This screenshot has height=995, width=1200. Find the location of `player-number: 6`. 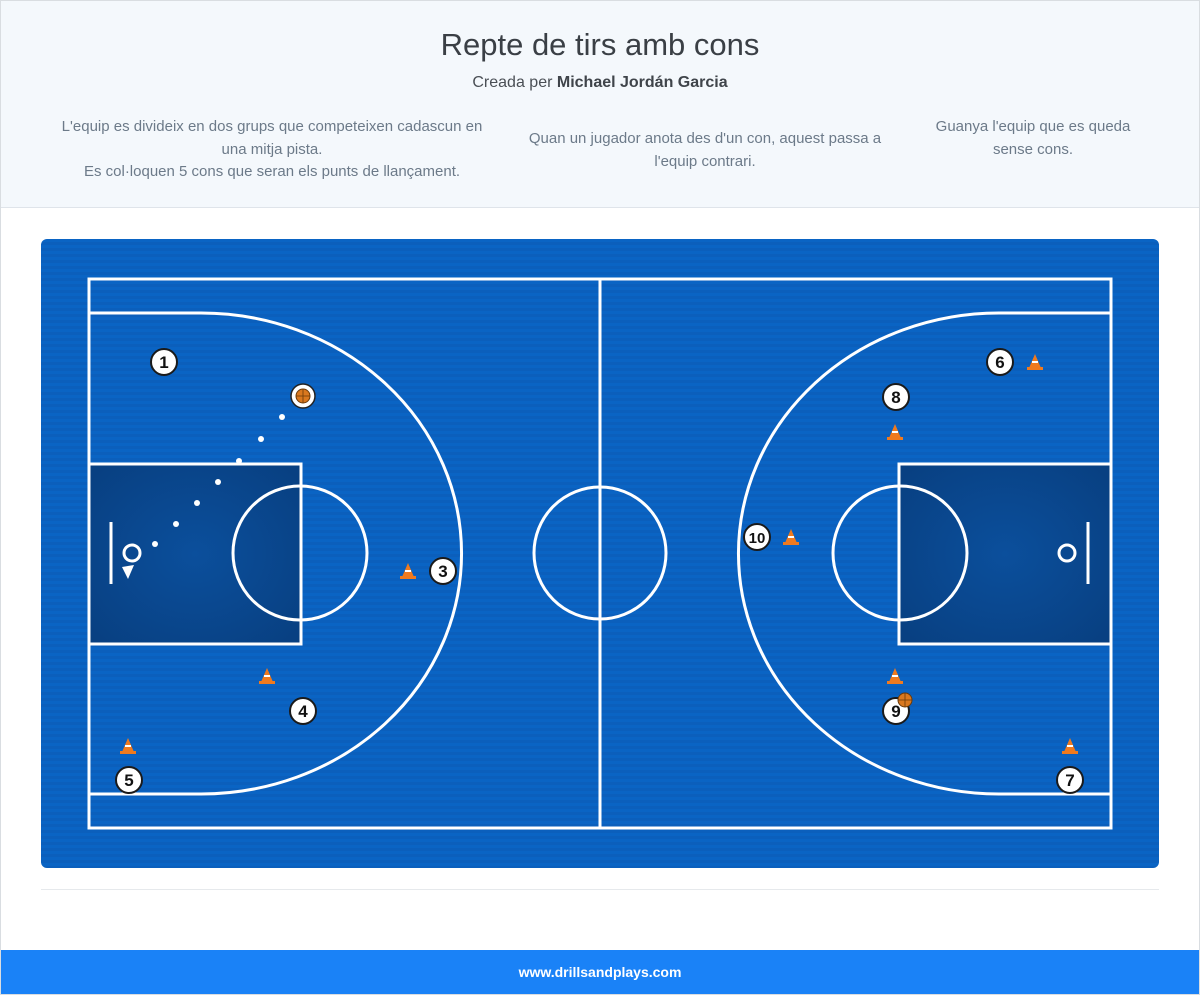

player-number: 6 is located at coordinates (999, 362).